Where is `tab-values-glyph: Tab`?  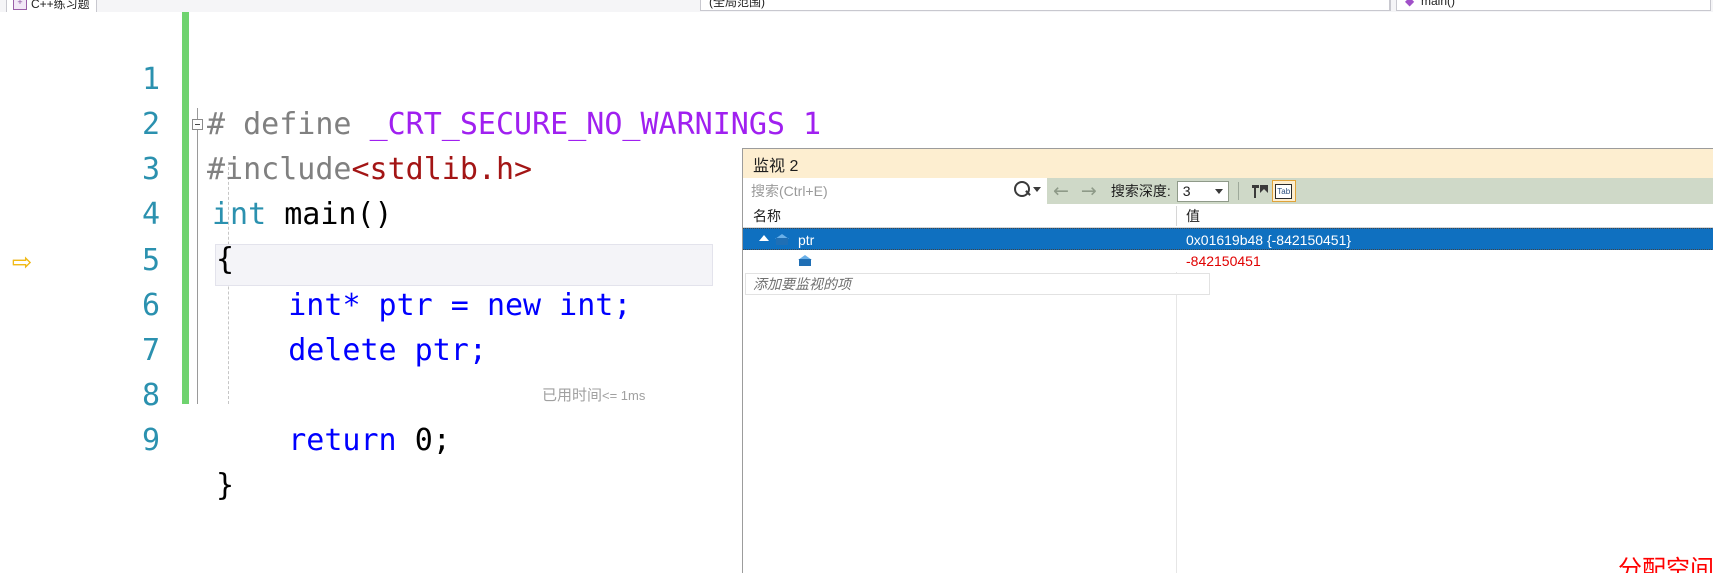
tab-values-glyph: Tab is located at coordinates (1284, 191).